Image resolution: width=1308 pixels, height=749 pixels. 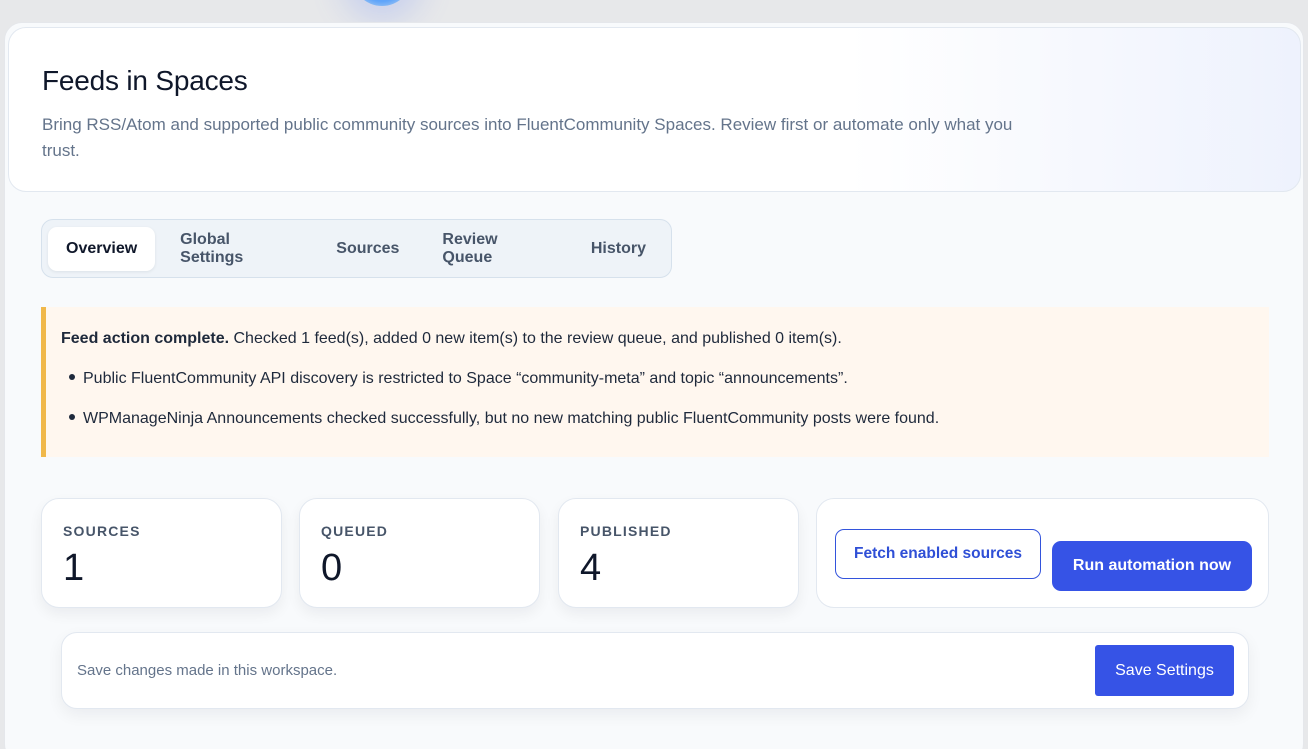 What do you see at coordinates (938, 554) in the screenshot?
I see `fetch-sources-button: Fetch enabled sources` at bounding box center [938, 554].